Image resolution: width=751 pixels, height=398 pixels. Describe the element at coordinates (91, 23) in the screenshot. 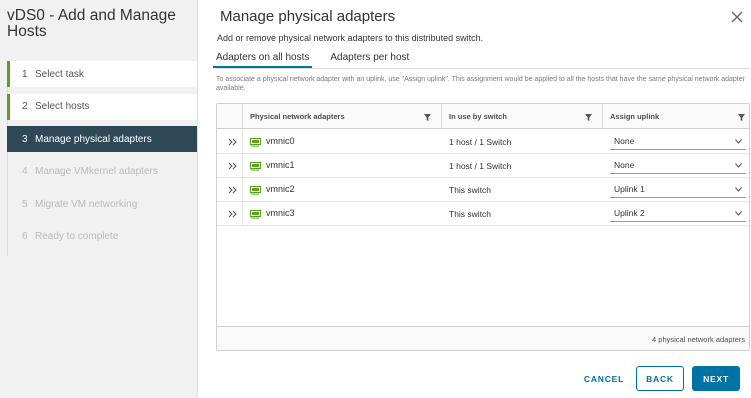

I see `wizard-title: vDS0 - Add and Manage Hosts` at that location.